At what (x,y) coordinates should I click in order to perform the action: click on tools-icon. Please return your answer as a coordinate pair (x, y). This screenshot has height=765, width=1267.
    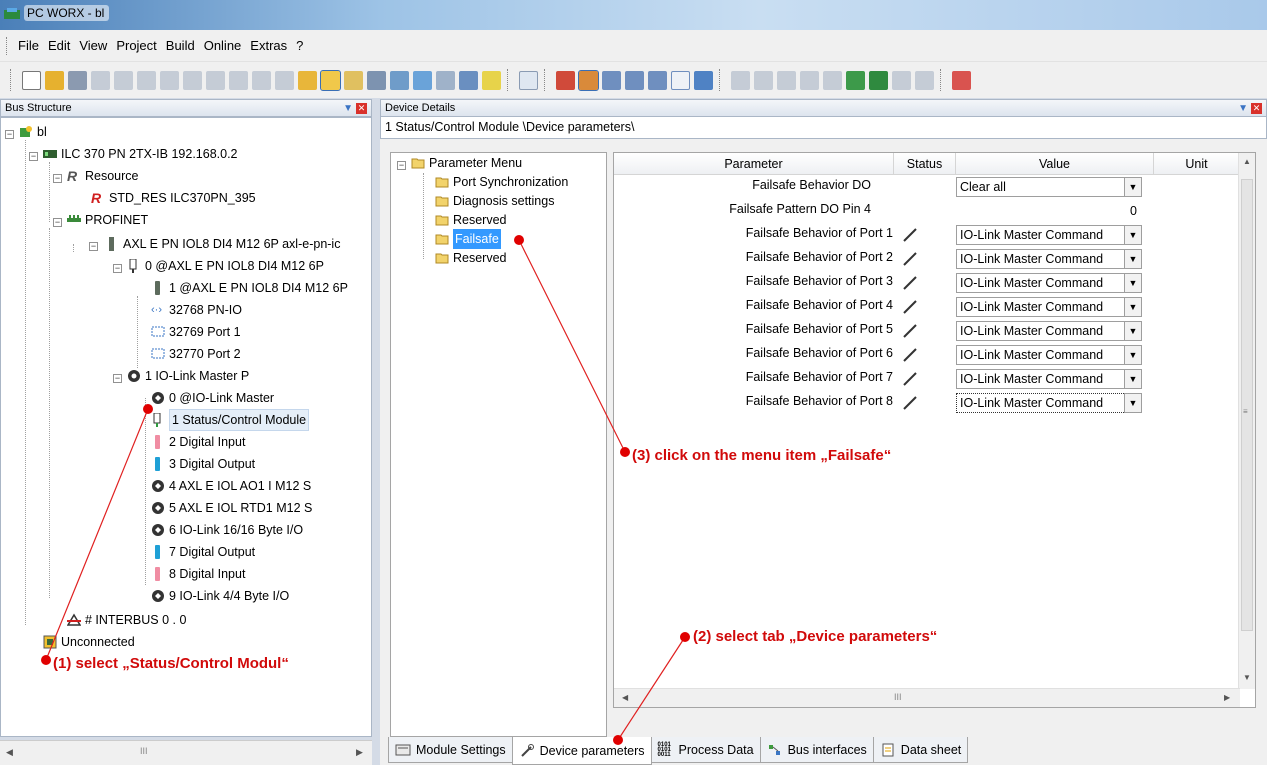
    Looking at the image, I should click on (445, 80).